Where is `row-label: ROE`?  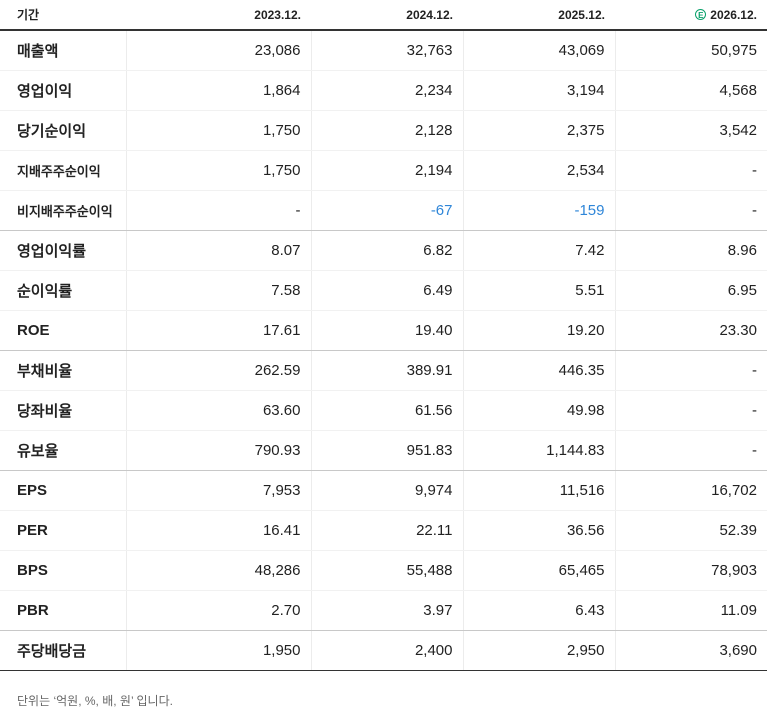 row-label: ROE is located at coordinates (63, 330).